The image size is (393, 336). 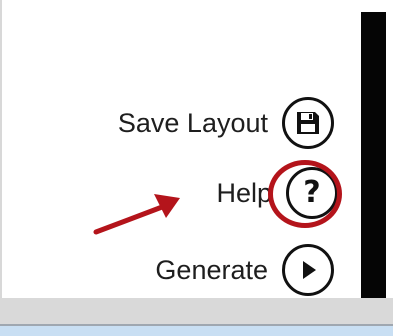 What do you see at coordinates (136, 214) in the screenshot?
I see `annotation-arrow-icon` at bounding box center [136, 214].